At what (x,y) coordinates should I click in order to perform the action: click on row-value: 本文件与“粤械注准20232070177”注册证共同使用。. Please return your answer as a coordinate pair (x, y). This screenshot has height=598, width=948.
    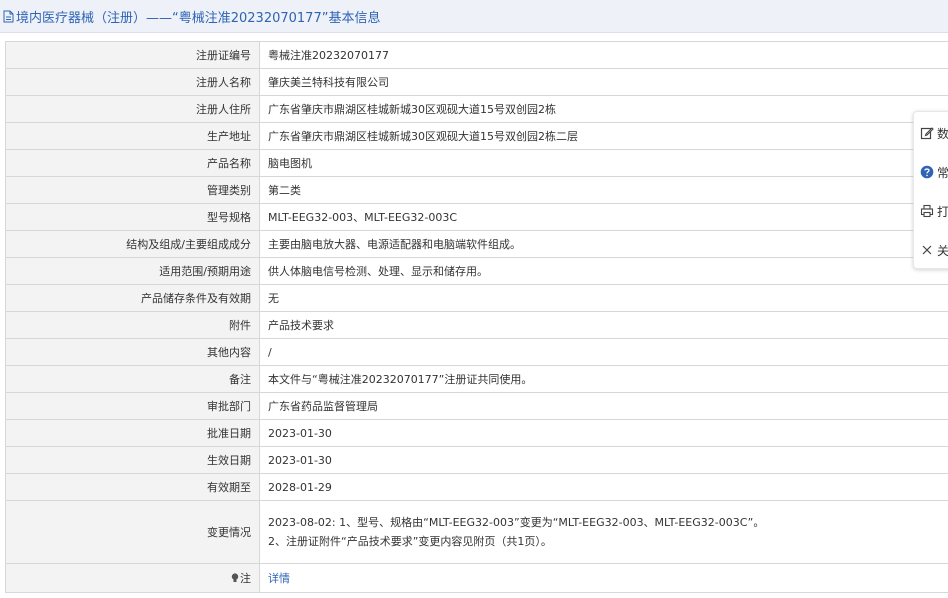
    Looking at the image, I should click on (603, 379).